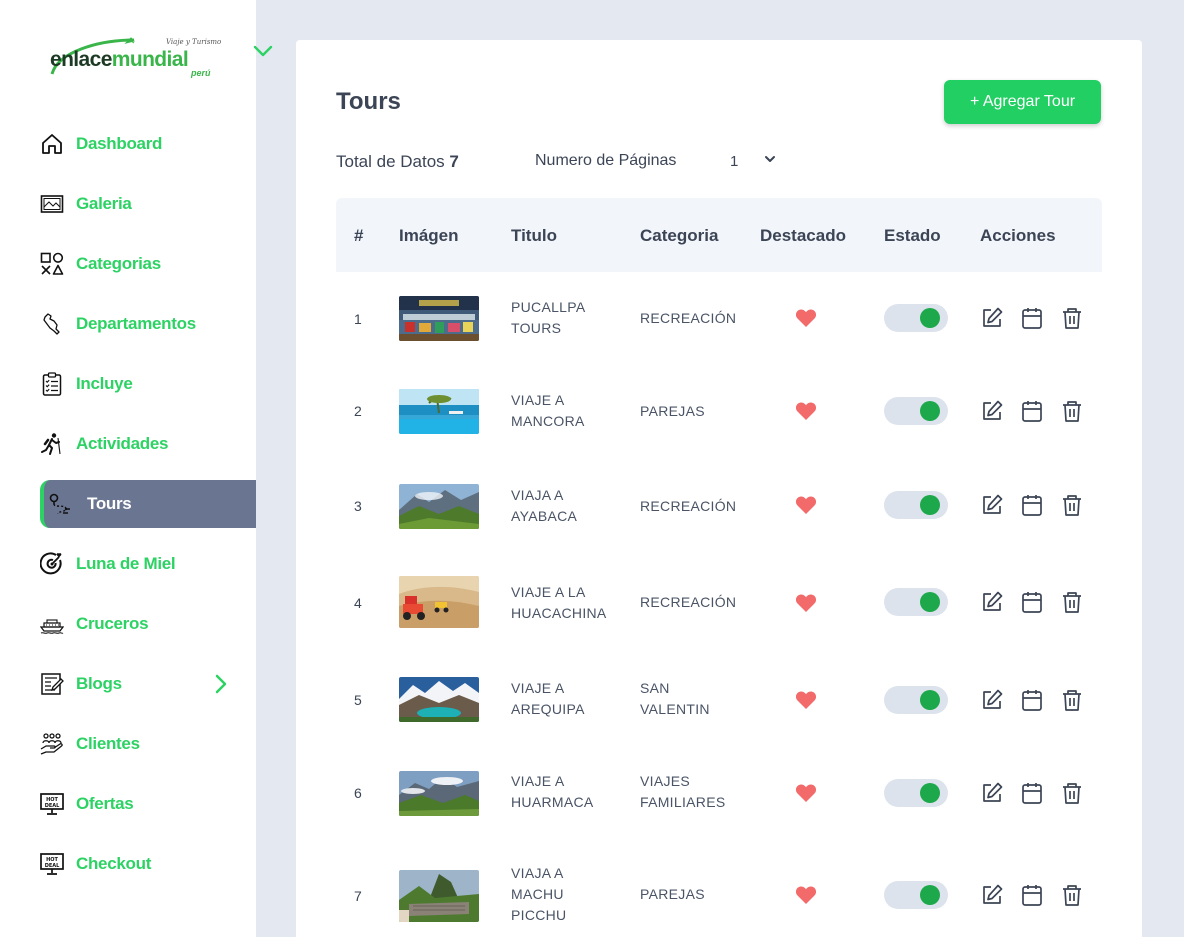 The width and height of the screenshot is (1184, 937). What do you see at coordinates (439, 318) in the screenshot?
I see `river-boats-photo` at bounding box center [439, 318].